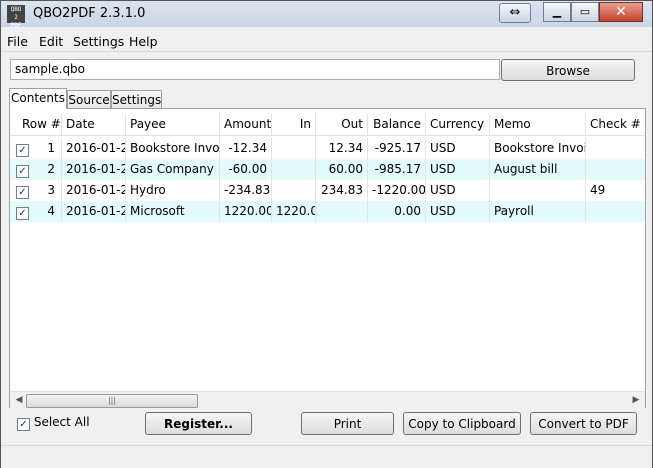 The image size is (653, 468). Describe the element at coordinates (615, 124) in the screenshot. I see `header-check-number: Check #` at that location.